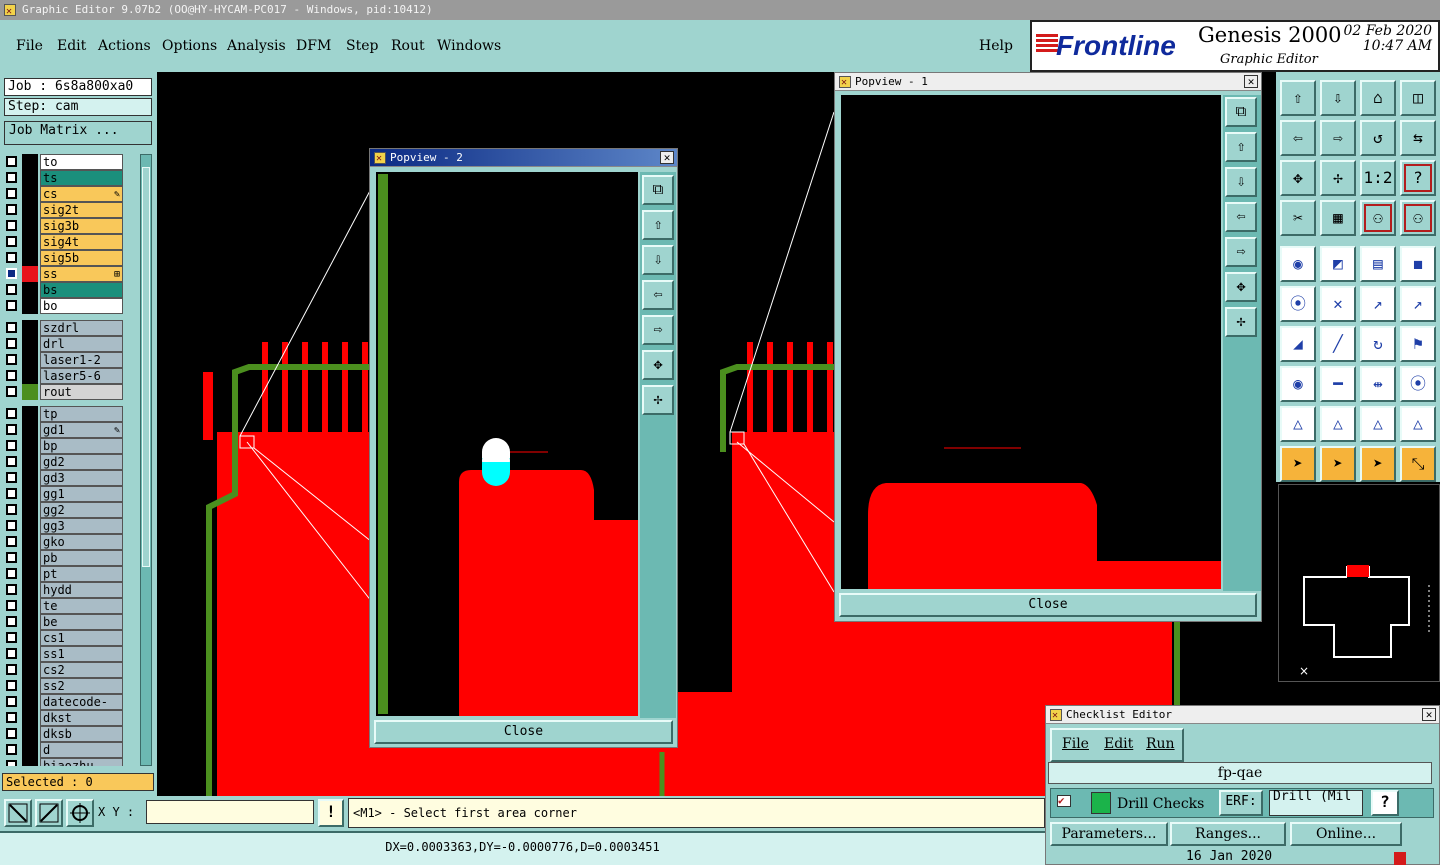  Describe the element at coordinates (71, 558) in the screenshot. I see `layer-row-pb: pb` at that location.